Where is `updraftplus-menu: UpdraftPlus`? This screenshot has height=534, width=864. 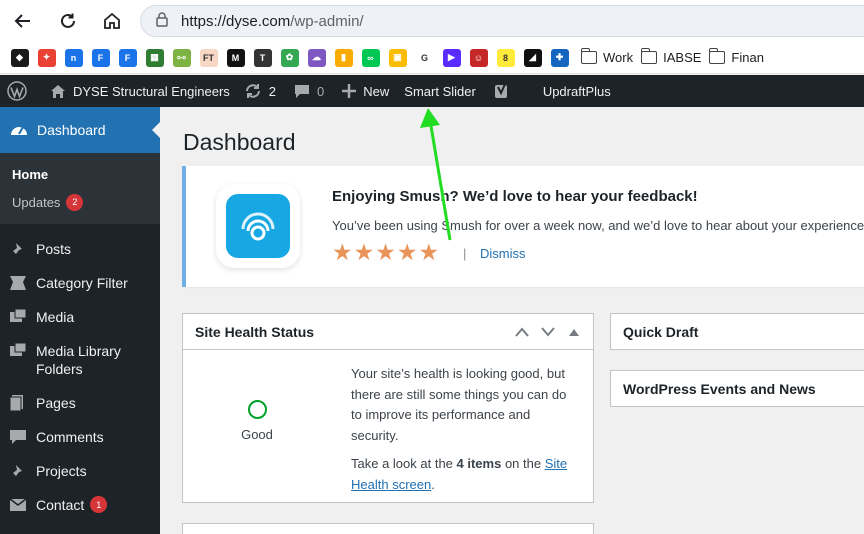
updraftplus-menu: UpdraftPlus is located at coordinates (577, 91).